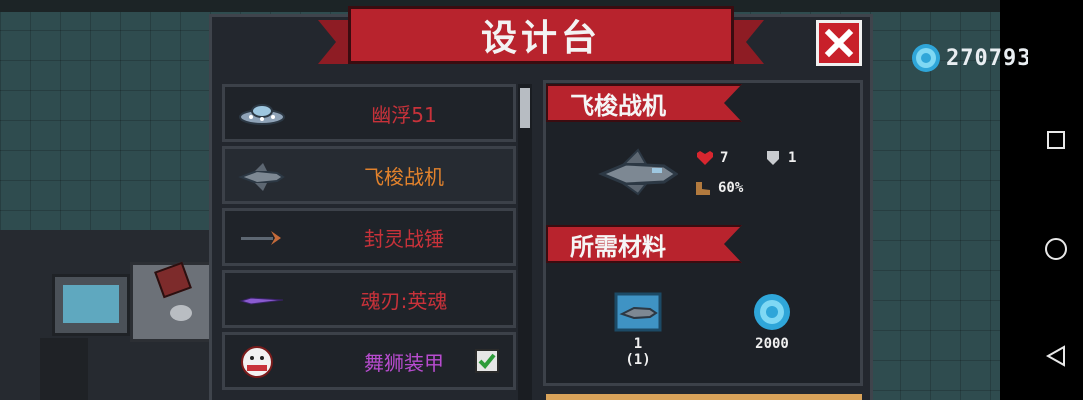 This screenshot has width=1083, height=400. Describe the element at coordinates (525, 108) in the screenshot. I see `scrollbar-thumb` at that location.